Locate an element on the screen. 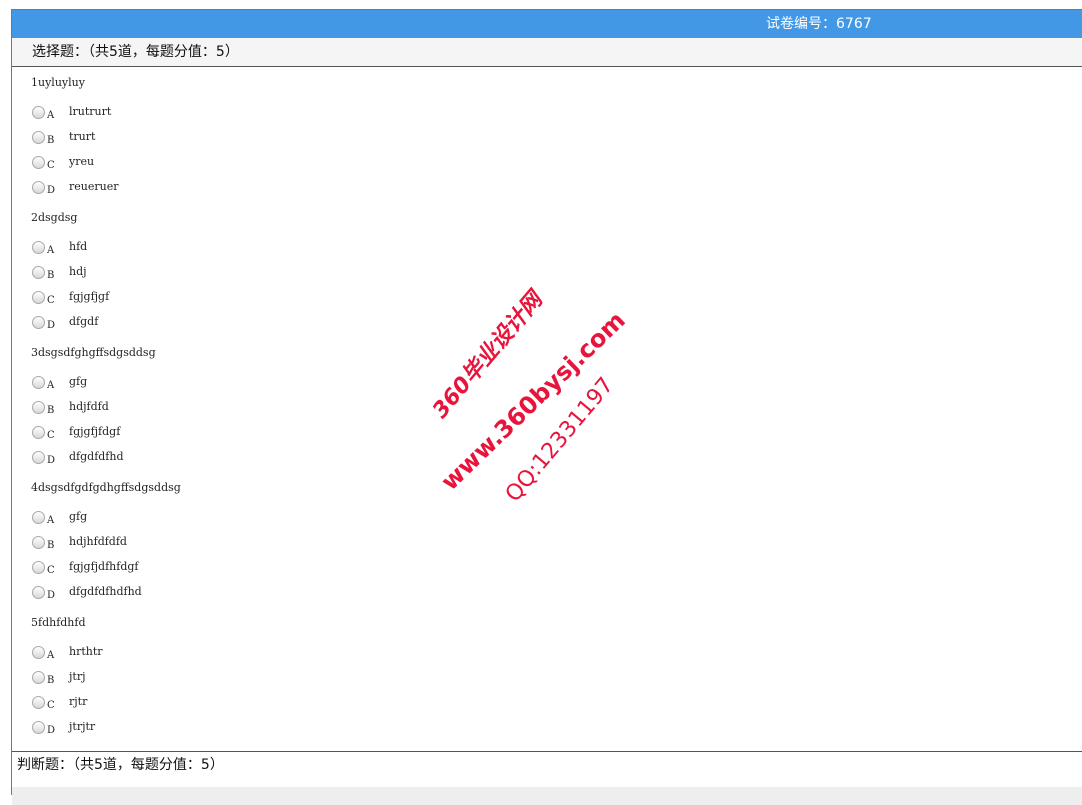  option-text: fgjgfjgf is located at coordinates (89, 296).